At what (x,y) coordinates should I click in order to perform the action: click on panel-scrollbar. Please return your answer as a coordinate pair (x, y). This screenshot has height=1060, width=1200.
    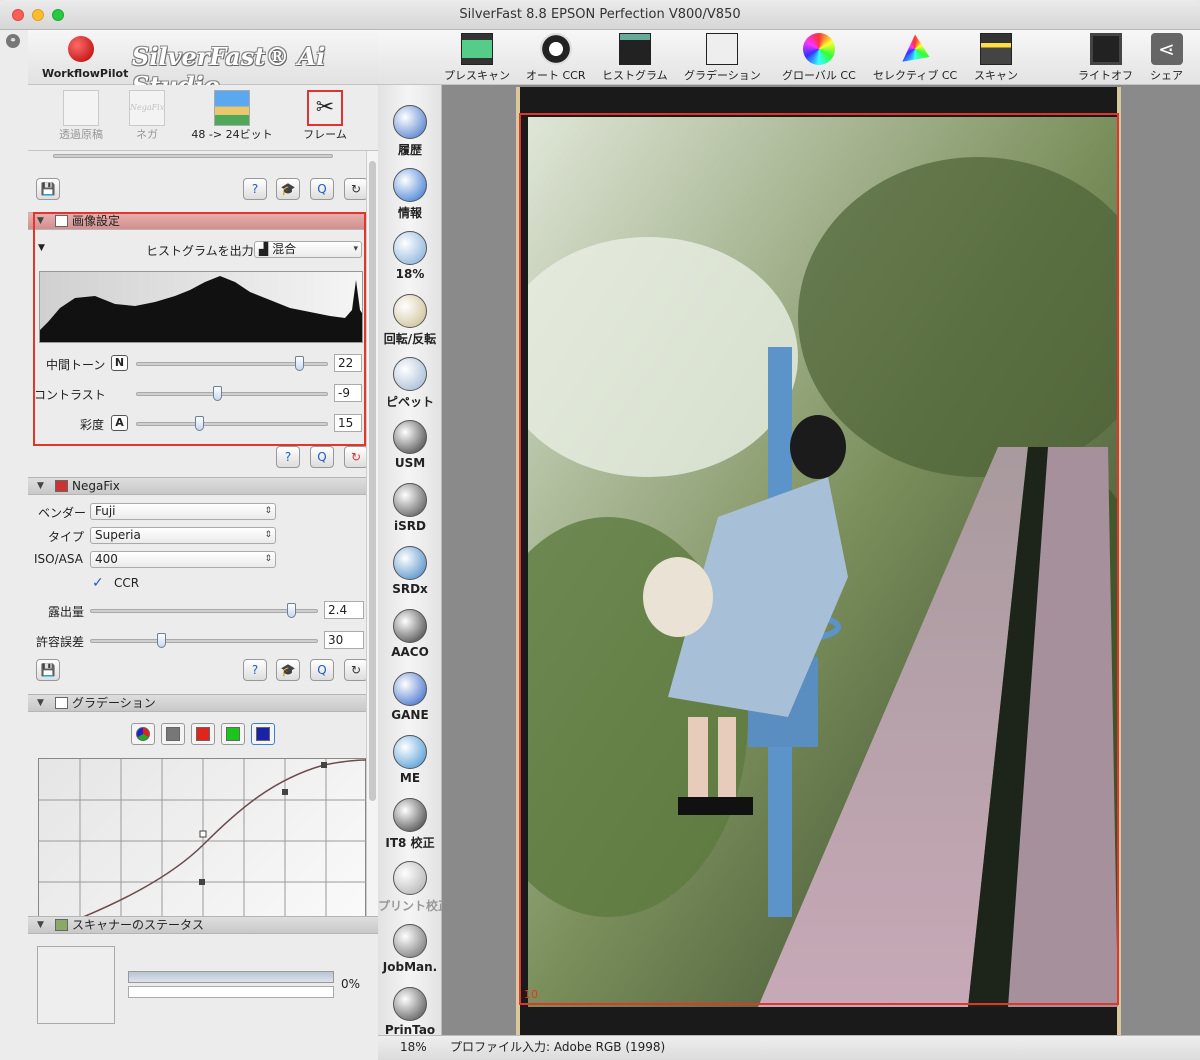
    Looking at the image, I should click on (372, 533).